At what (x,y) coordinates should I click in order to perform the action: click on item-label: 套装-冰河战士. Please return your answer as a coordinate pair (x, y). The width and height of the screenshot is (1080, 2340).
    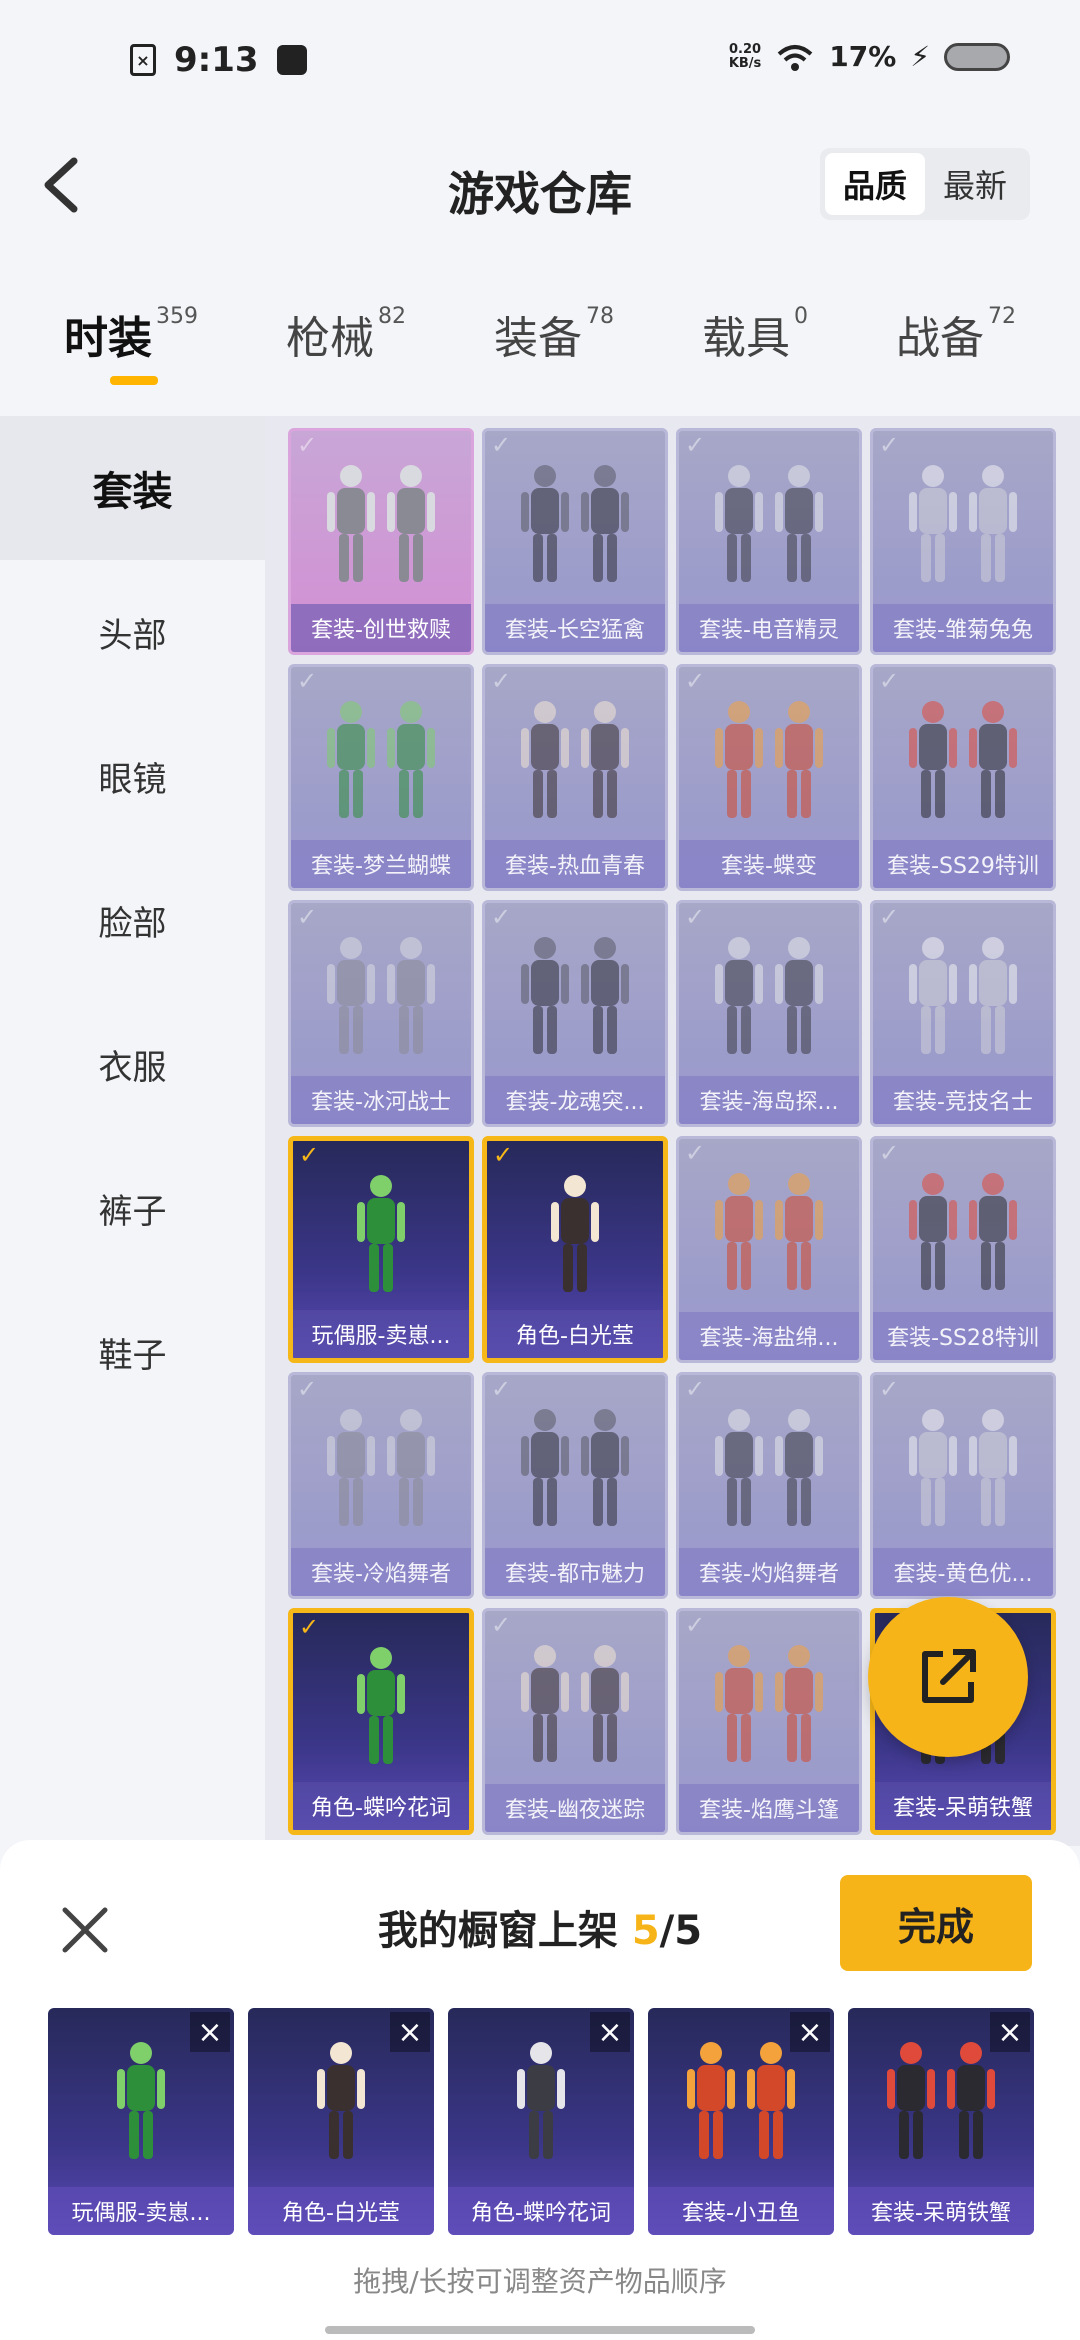
    Looking at the image, I should click on (381, 1100).